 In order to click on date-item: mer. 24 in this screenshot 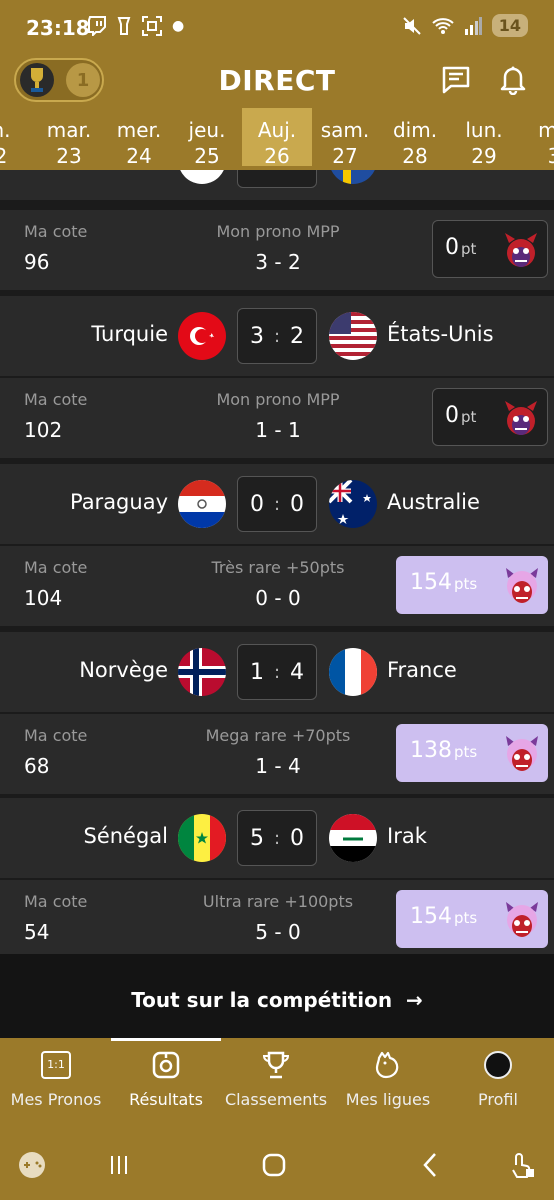, I will do `click(139, 138)`.